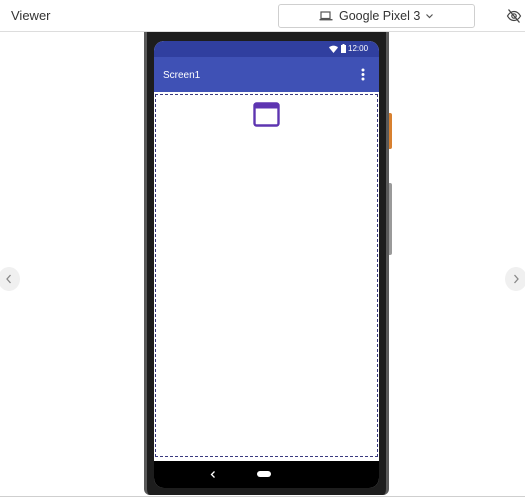 This screenshot has width=525, height=500. Describe the element at coordinates (343, 48) in the screenshot. I see `battery-icon` at that location.